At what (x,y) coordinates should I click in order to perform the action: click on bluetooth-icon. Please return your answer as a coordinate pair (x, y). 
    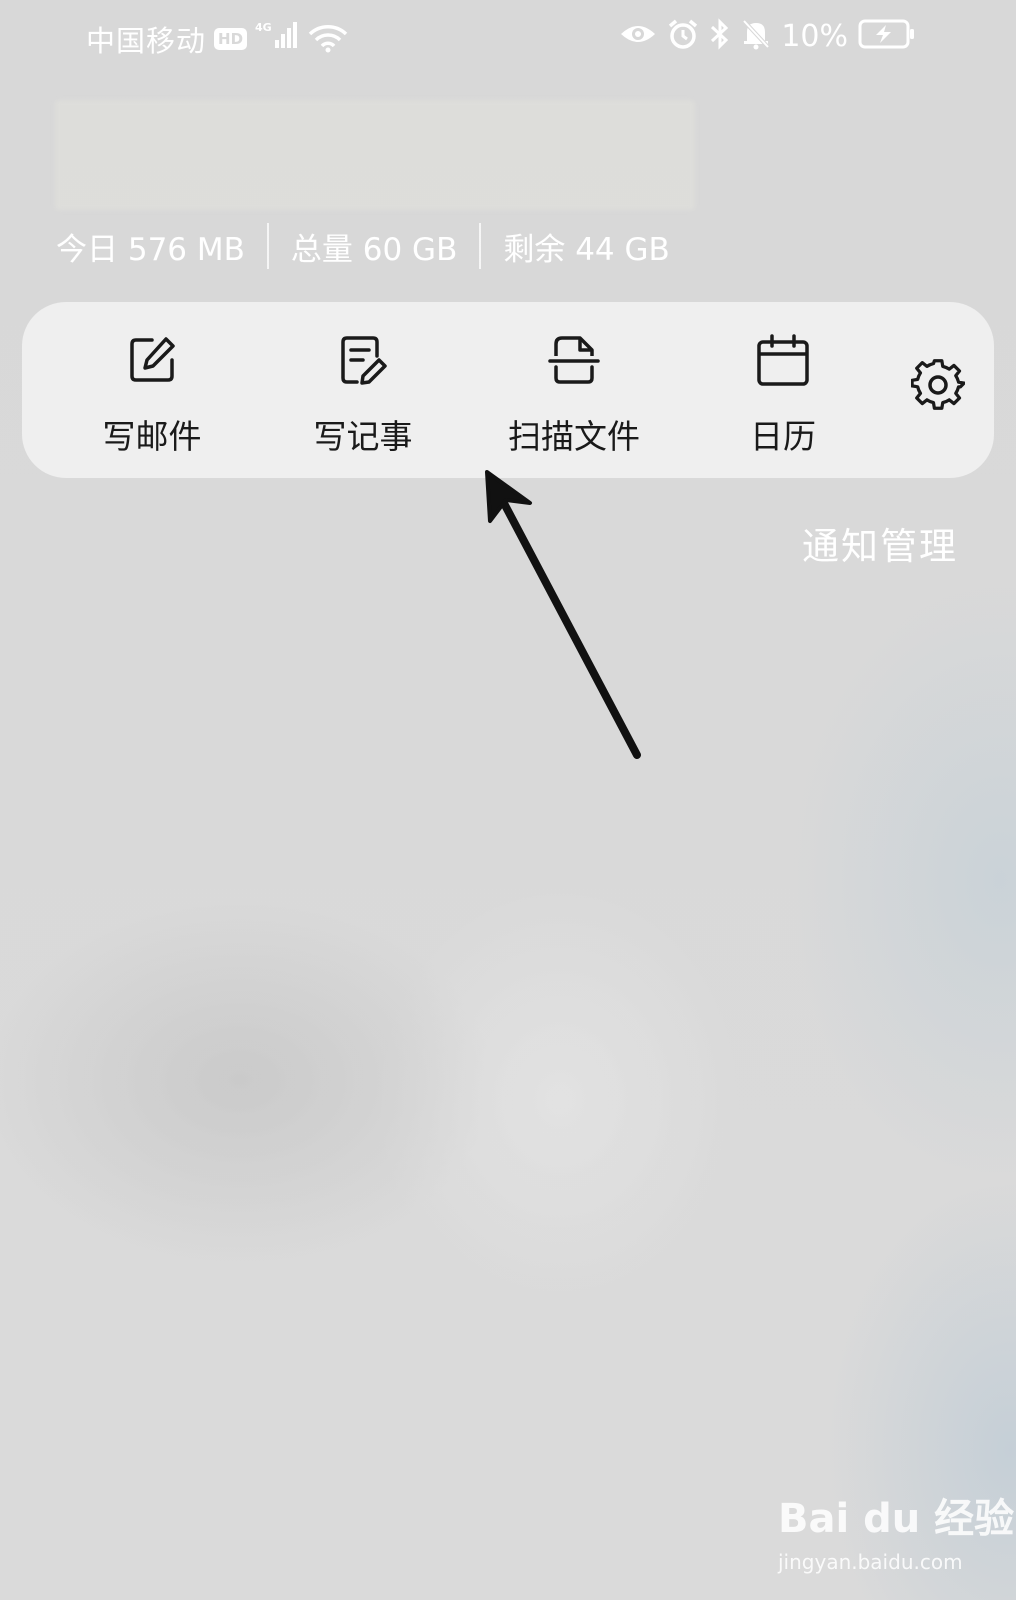
    Looking at the image, I should click on (720, 36).